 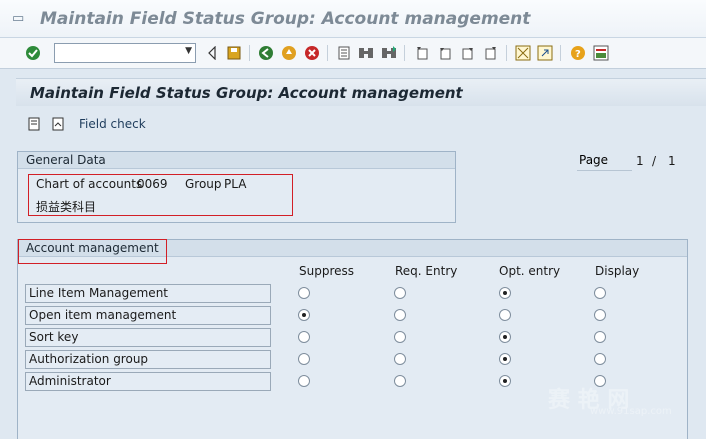 I want to click on column-header-opt-entry: Opt. entry, so click(x=530, y=271).